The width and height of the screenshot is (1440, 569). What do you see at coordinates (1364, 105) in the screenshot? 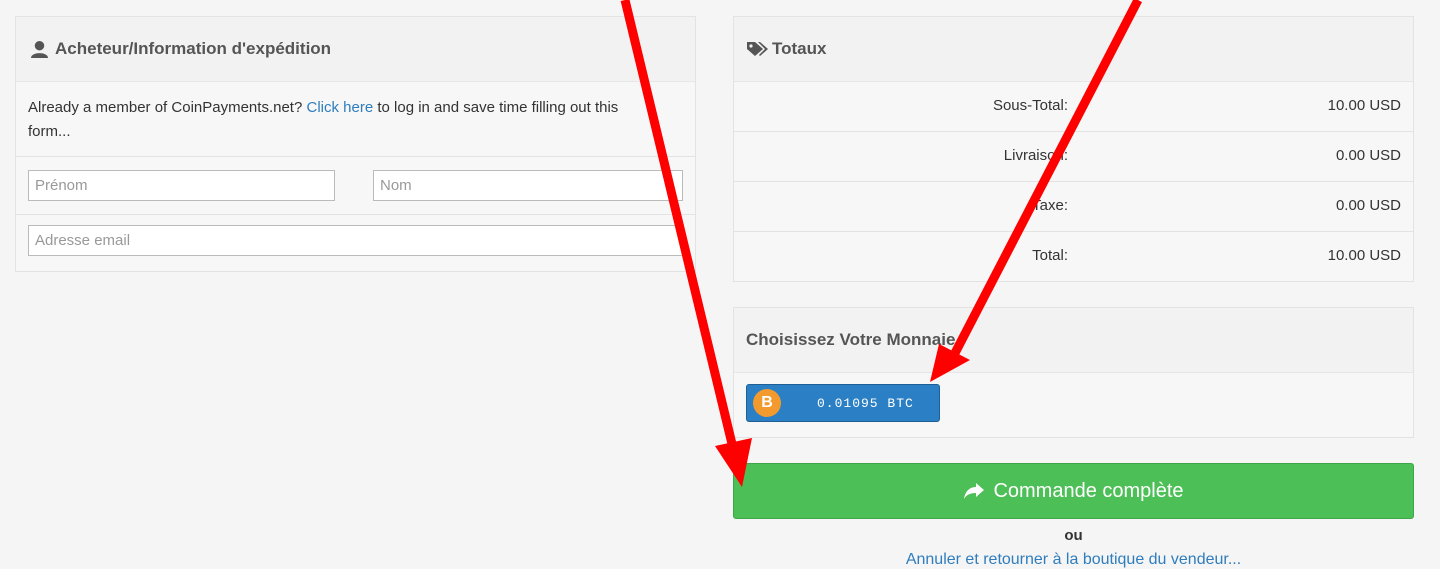
I see `subtotal-value: 10.00 USD` at bounding box center [1364, 105].